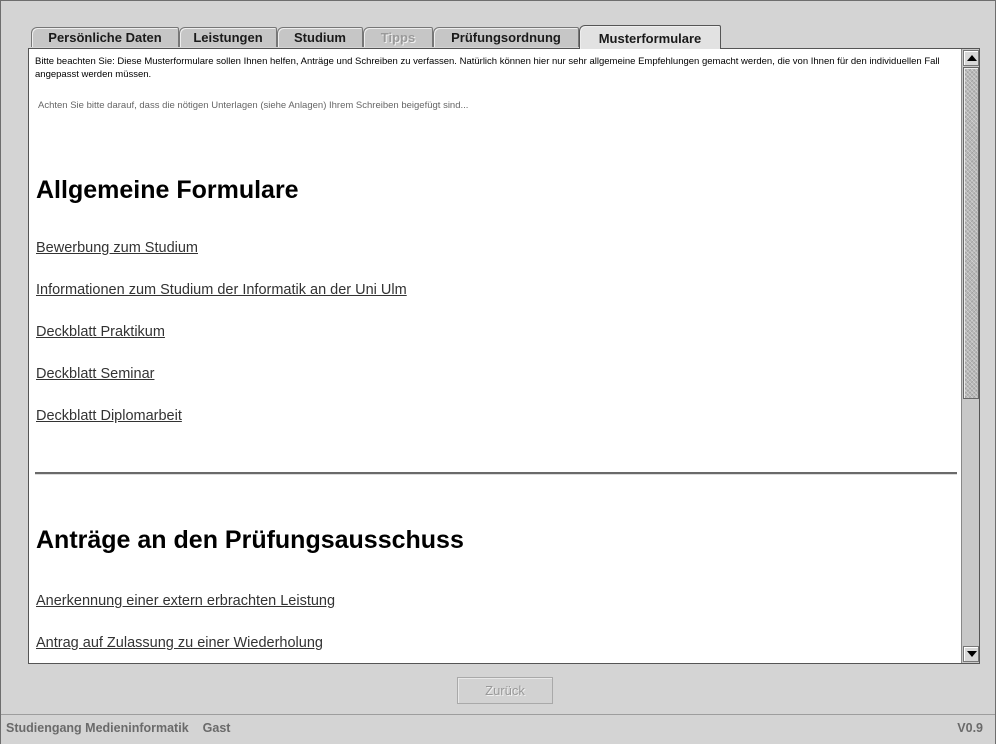 The image size is (996, 744). What do you see at coordinates (320, 37) in the screenshot?
I see `tab-studium: Studium` at bounding box center [320, 37].